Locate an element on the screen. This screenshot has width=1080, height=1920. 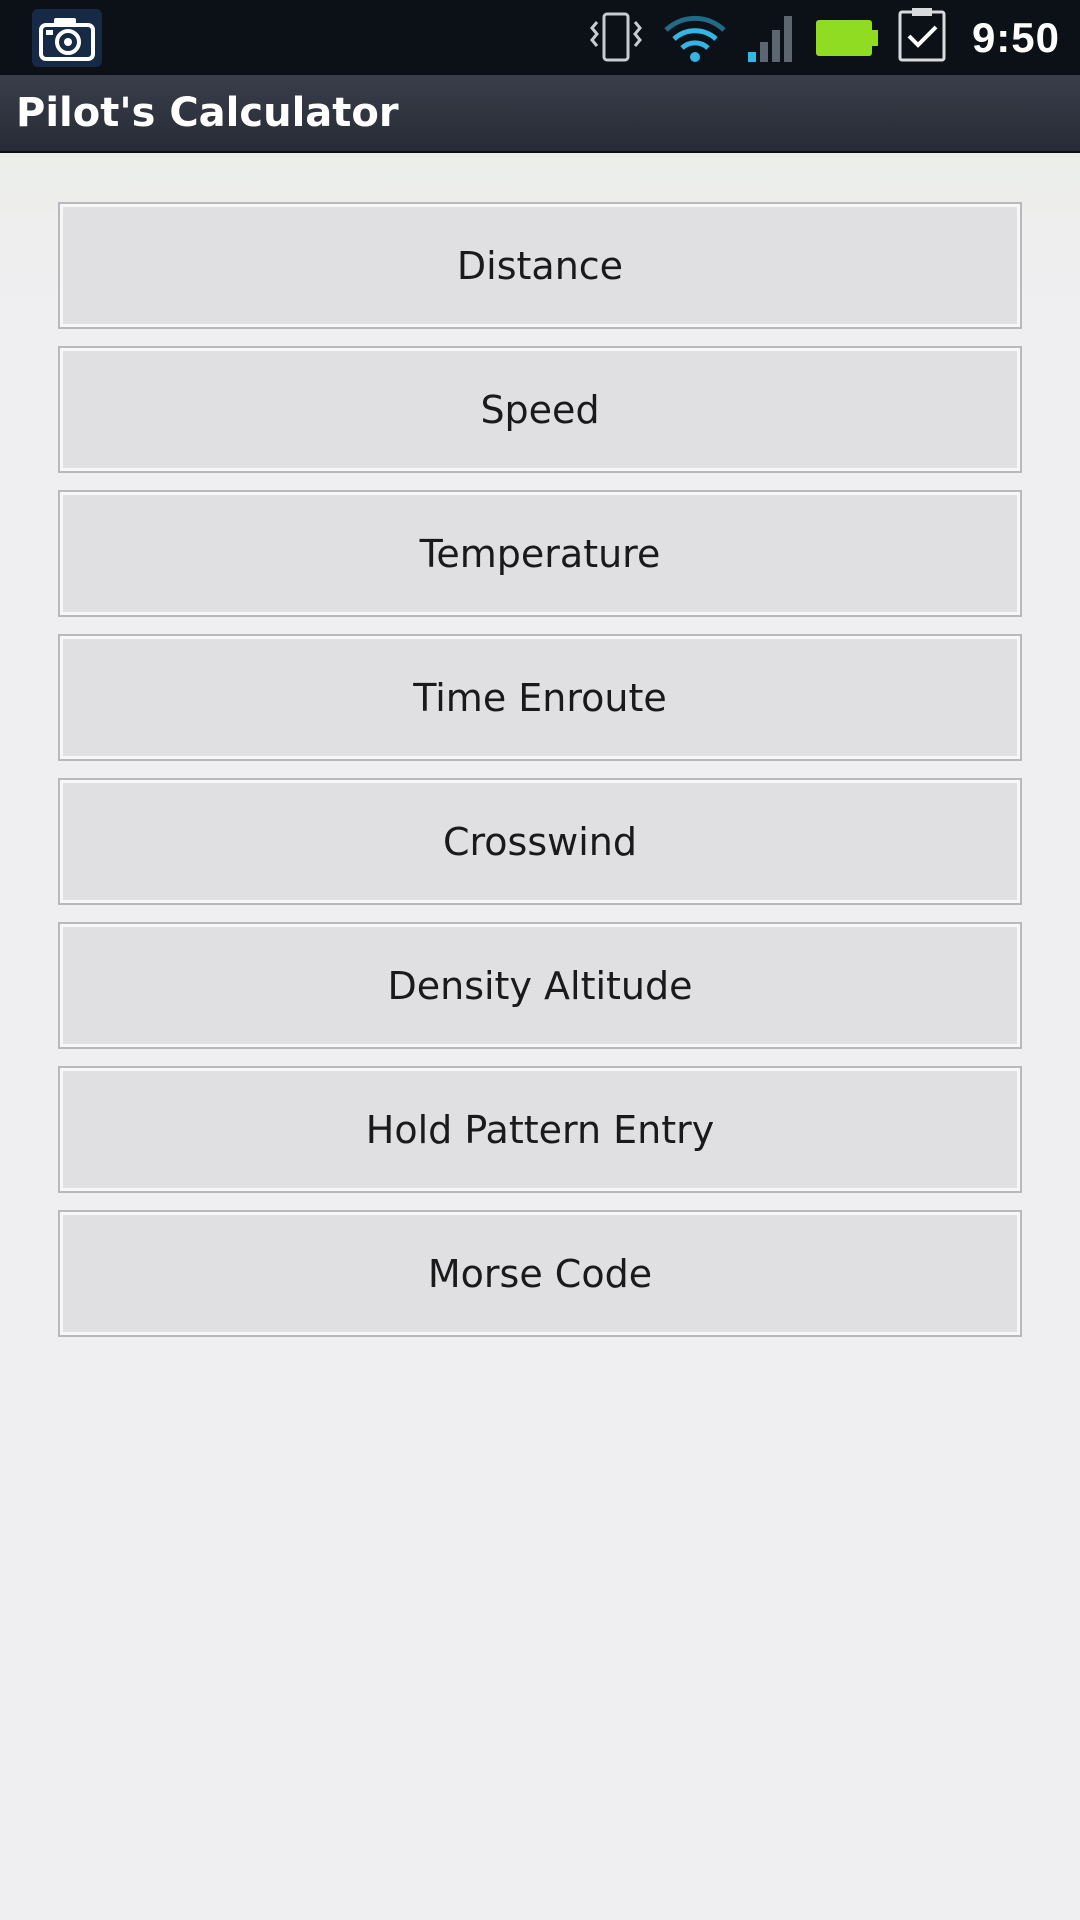
hold-pattern-entry-button: Hold Pattern Entry is located at coordinates (540, 1129).